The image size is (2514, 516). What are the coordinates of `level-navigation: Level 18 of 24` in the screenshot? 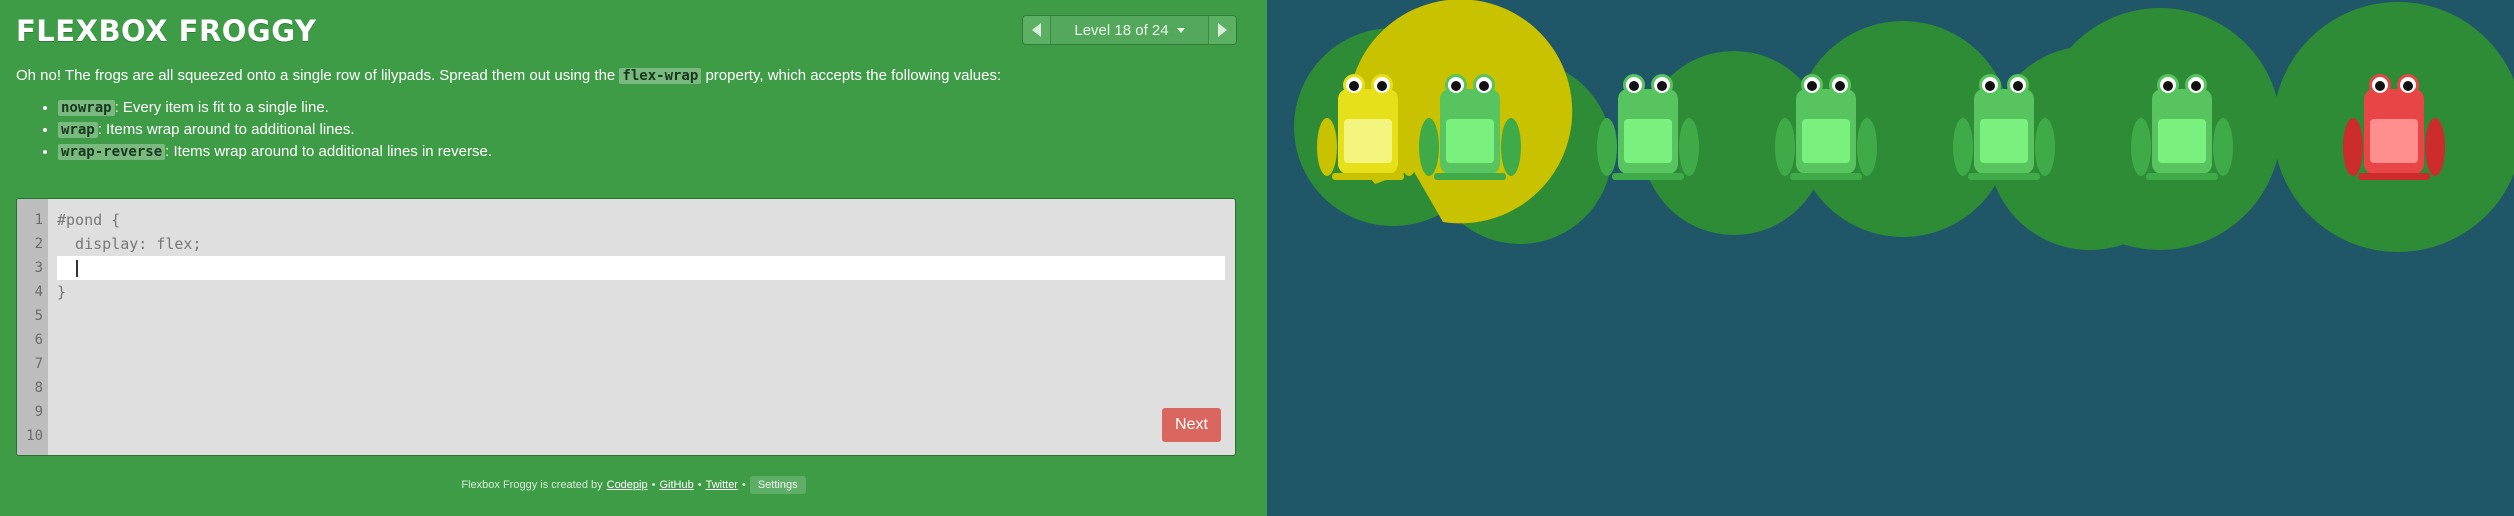 It's located at (1129, 30).